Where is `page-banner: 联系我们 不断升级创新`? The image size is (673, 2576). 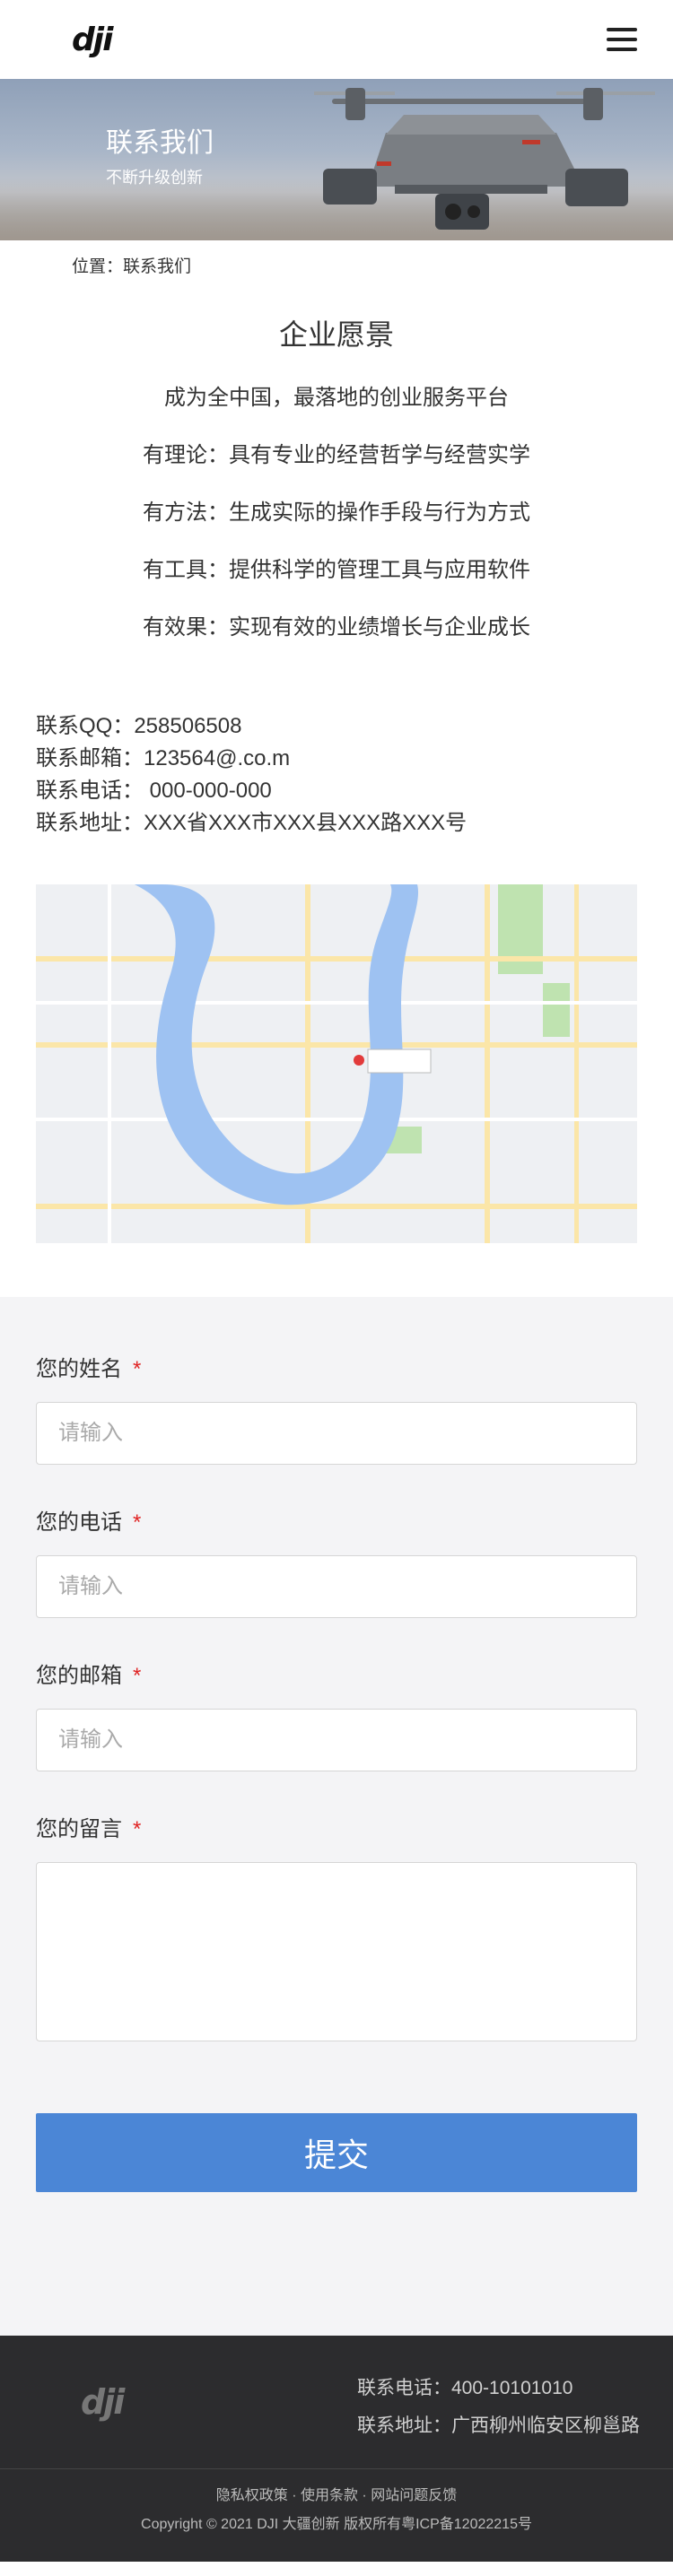
page-banner: 联系我们 不断升级创新 is located at coordinates (336, 159).